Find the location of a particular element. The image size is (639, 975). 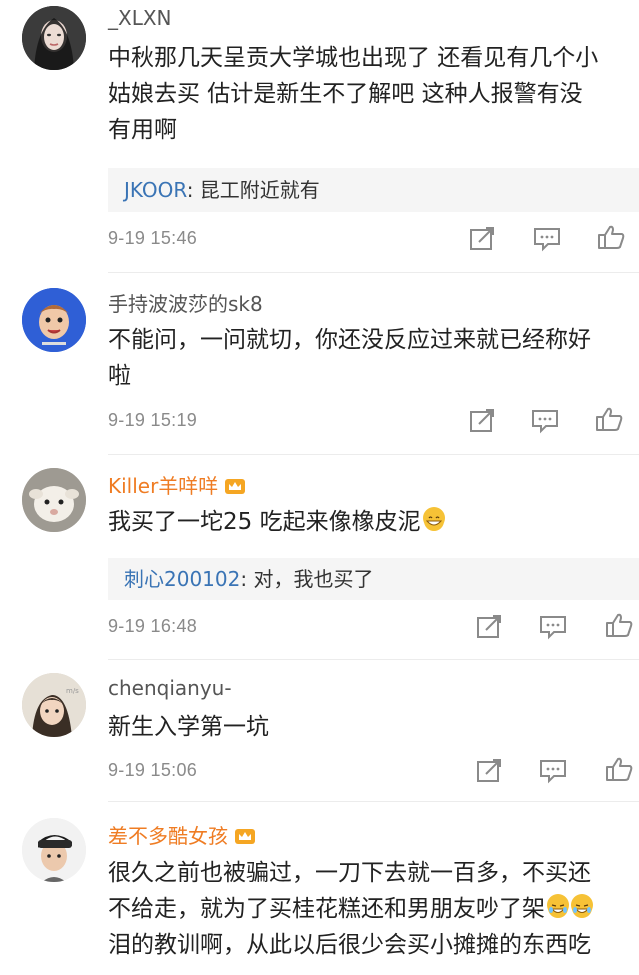

username: _XLXN is located at coordinates (140, 18).